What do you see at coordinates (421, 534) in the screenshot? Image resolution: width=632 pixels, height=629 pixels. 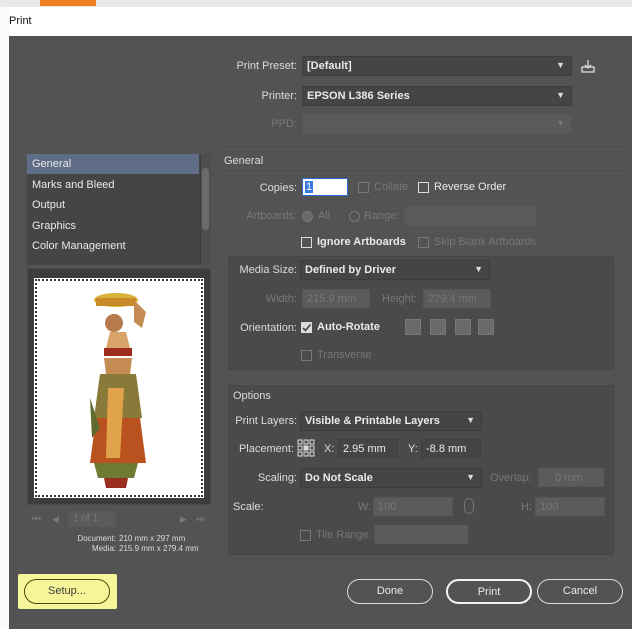 I see `tile-range-input` at bounding box center [421, 534].